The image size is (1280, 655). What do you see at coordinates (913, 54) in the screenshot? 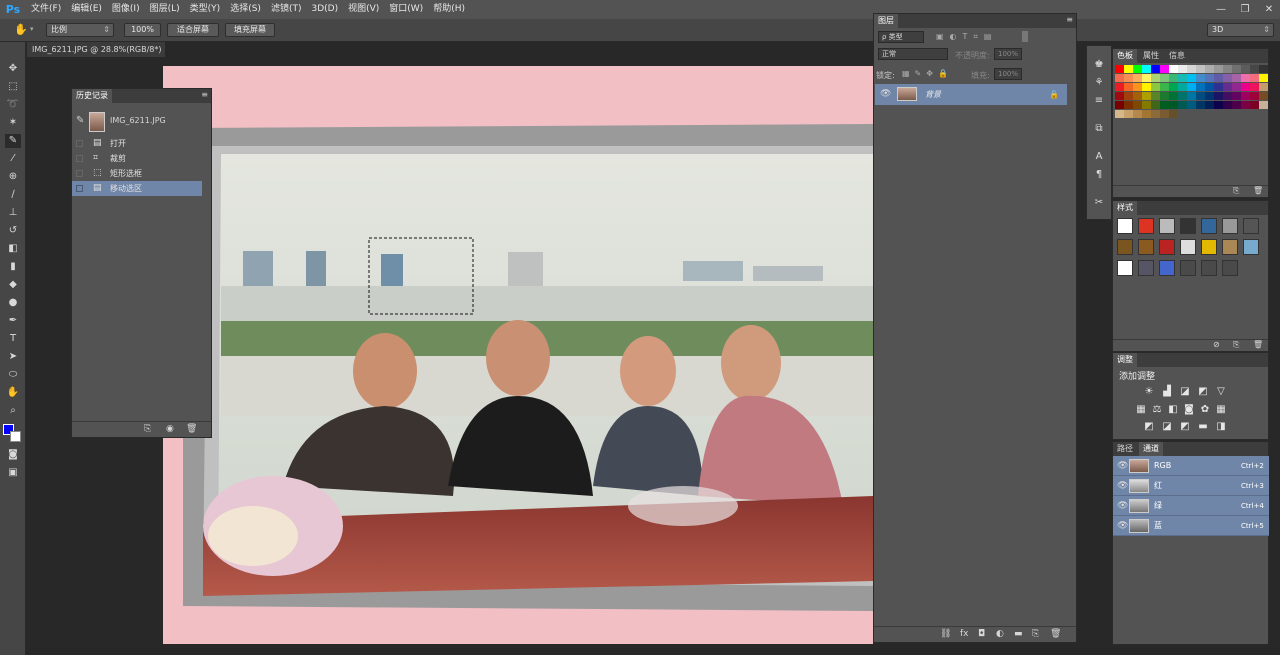
I see `blend-mode-select: 正常` at bounding box center [913, 54].